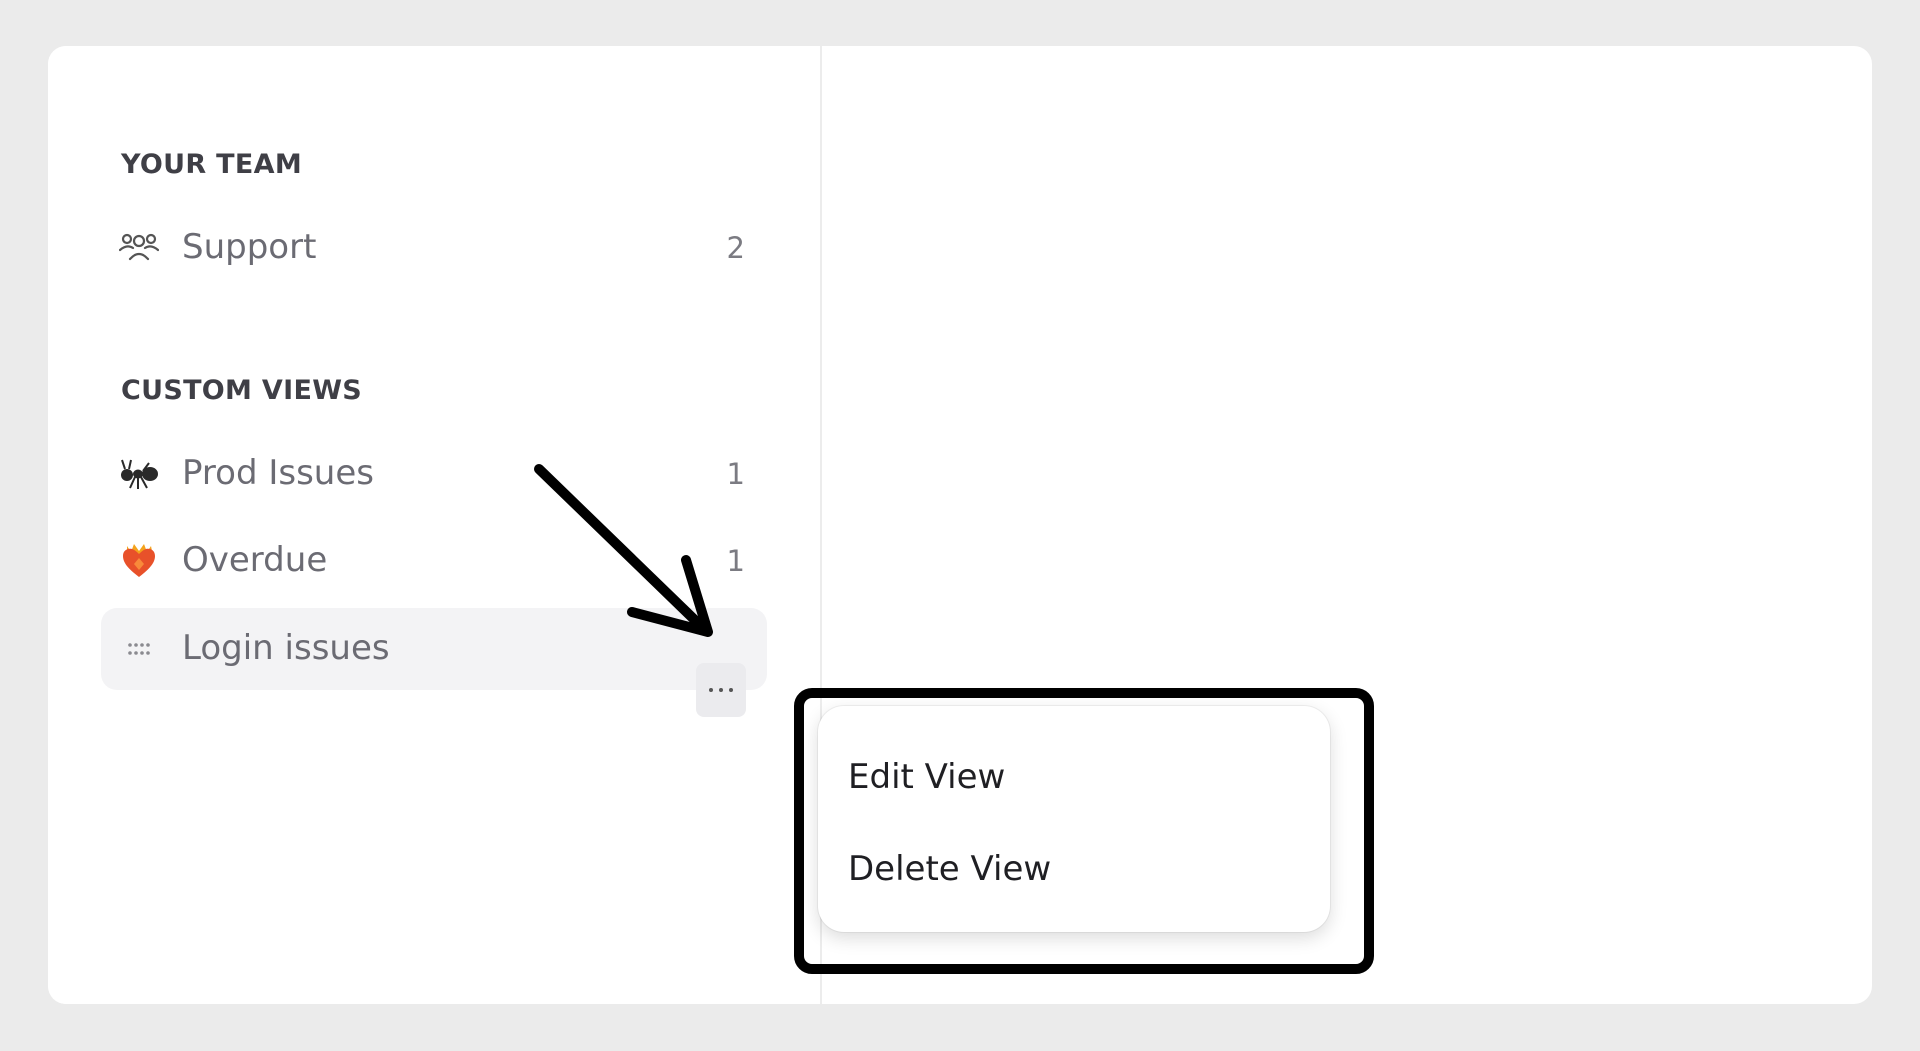 The width and height of the screenshot is (1920, 1051). I want to click on ant-emoji-icon, so click(139, 474).